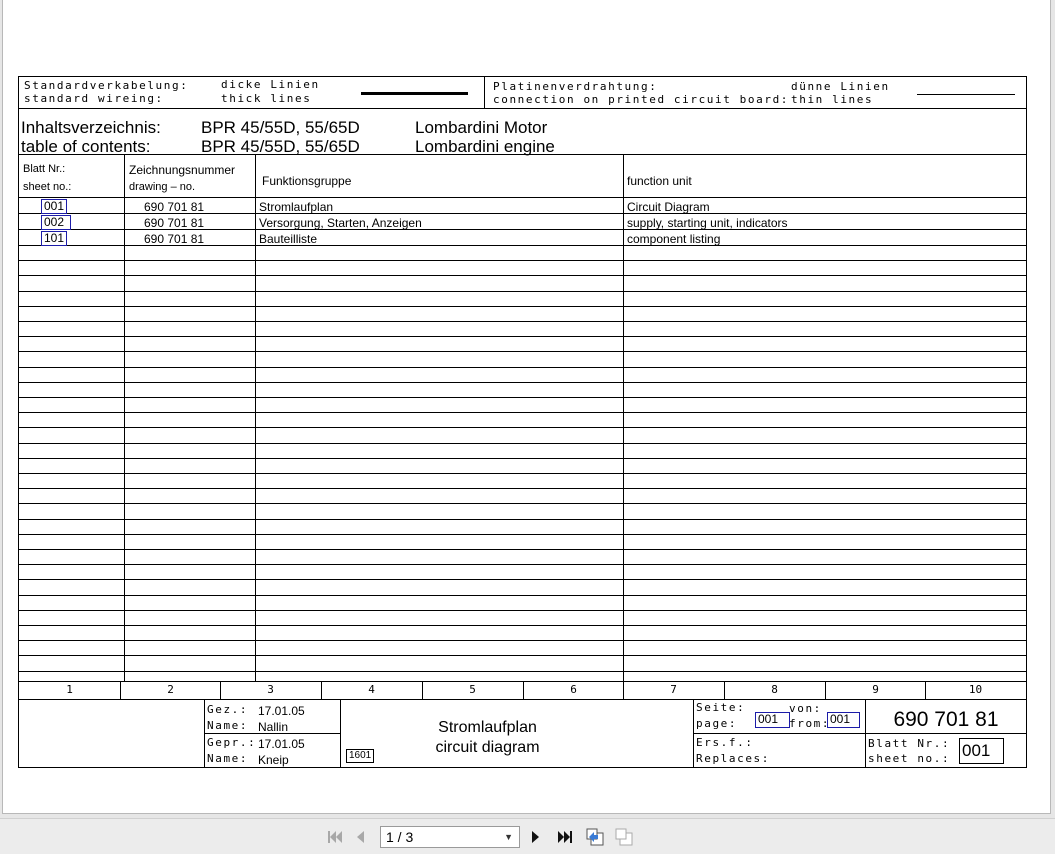 The width and height of the screenshot is (1055, 854). What do you see at coordinates (575, 86) in the screenshot?
I see `pcb-wiring-label-de: Platinenverdrahtung:` at bounding box center [575, 86].